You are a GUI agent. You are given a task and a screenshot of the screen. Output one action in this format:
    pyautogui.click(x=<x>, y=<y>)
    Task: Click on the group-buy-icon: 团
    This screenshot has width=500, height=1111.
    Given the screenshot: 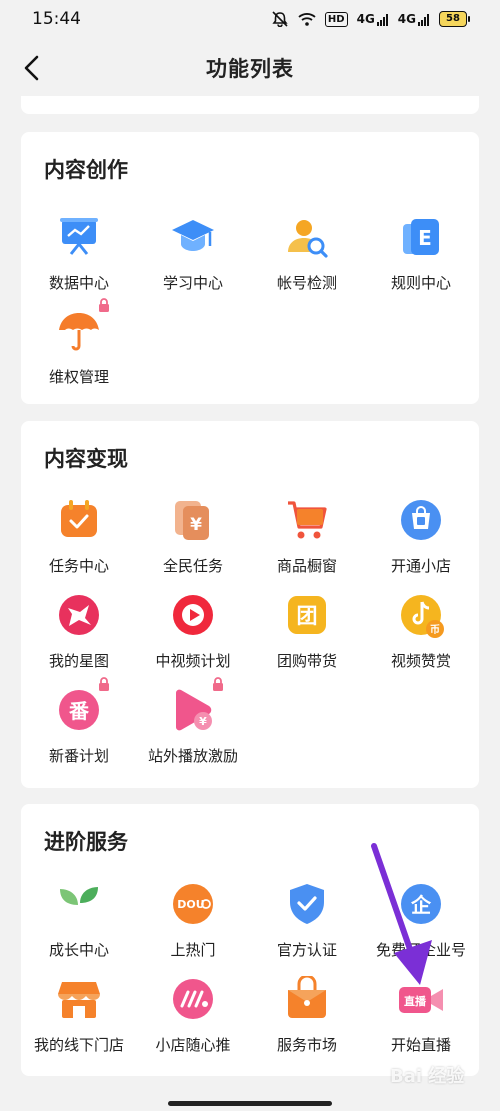 What is the action you would take?
    pyautogui.click(x=307, y=615)
    